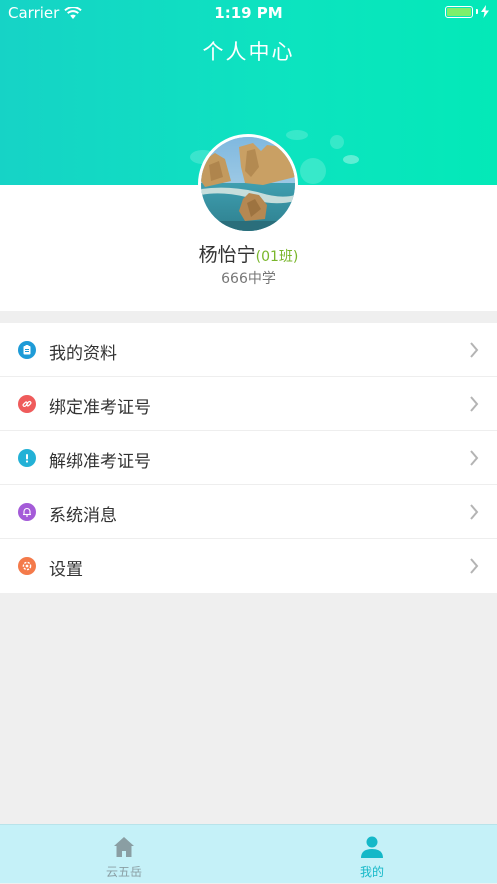 This screenshot has width=497, height=884. What do you see at coordinates (248, 512) in the screenshot?
I see `menu-item-system-messages: 系统消息` at bounding box center [248, 512].